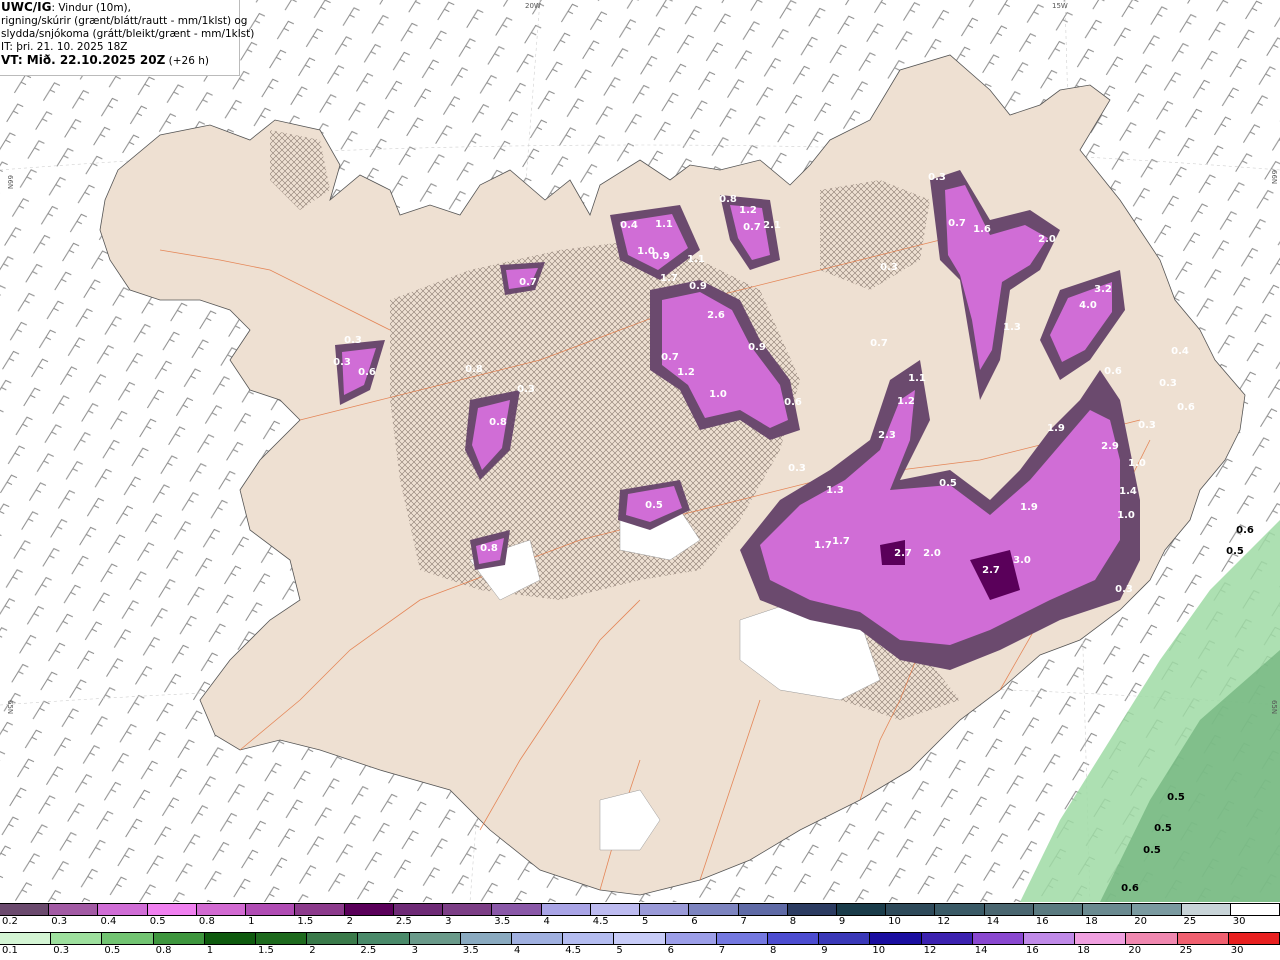 The width and height of the screenshot is (1280, 960). Describe the element at coordinates (1047, 239) in the screenshot. I see `snow-value-label: 2.0` at that location.